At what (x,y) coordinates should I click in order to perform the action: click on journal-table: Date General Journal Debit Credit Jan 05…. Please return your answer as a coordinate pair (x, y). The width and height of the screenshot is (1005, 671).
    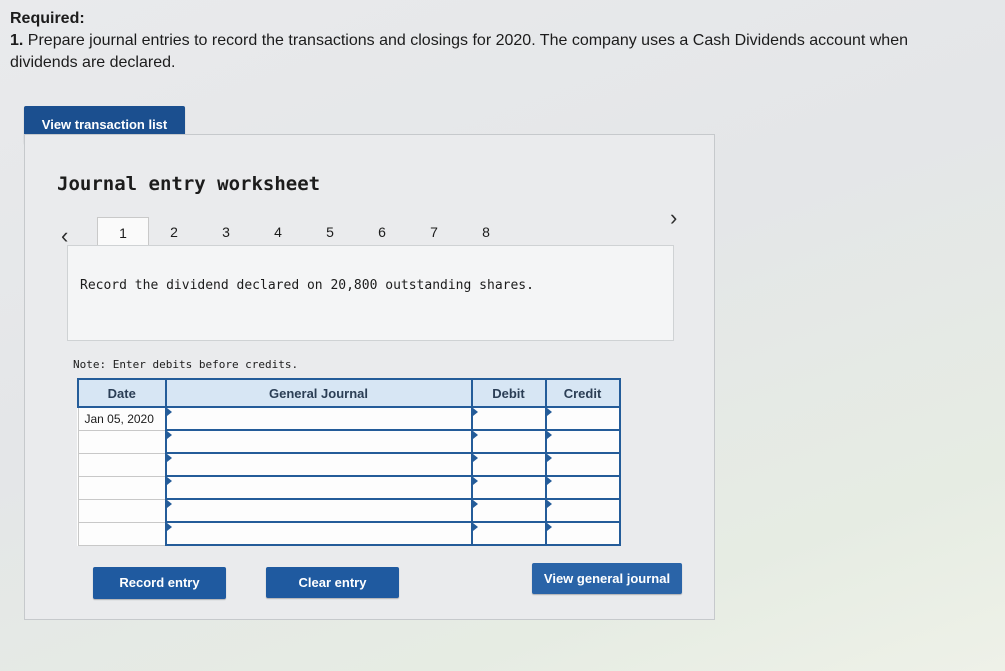
    Looking at the image, I should click on (349, 462).